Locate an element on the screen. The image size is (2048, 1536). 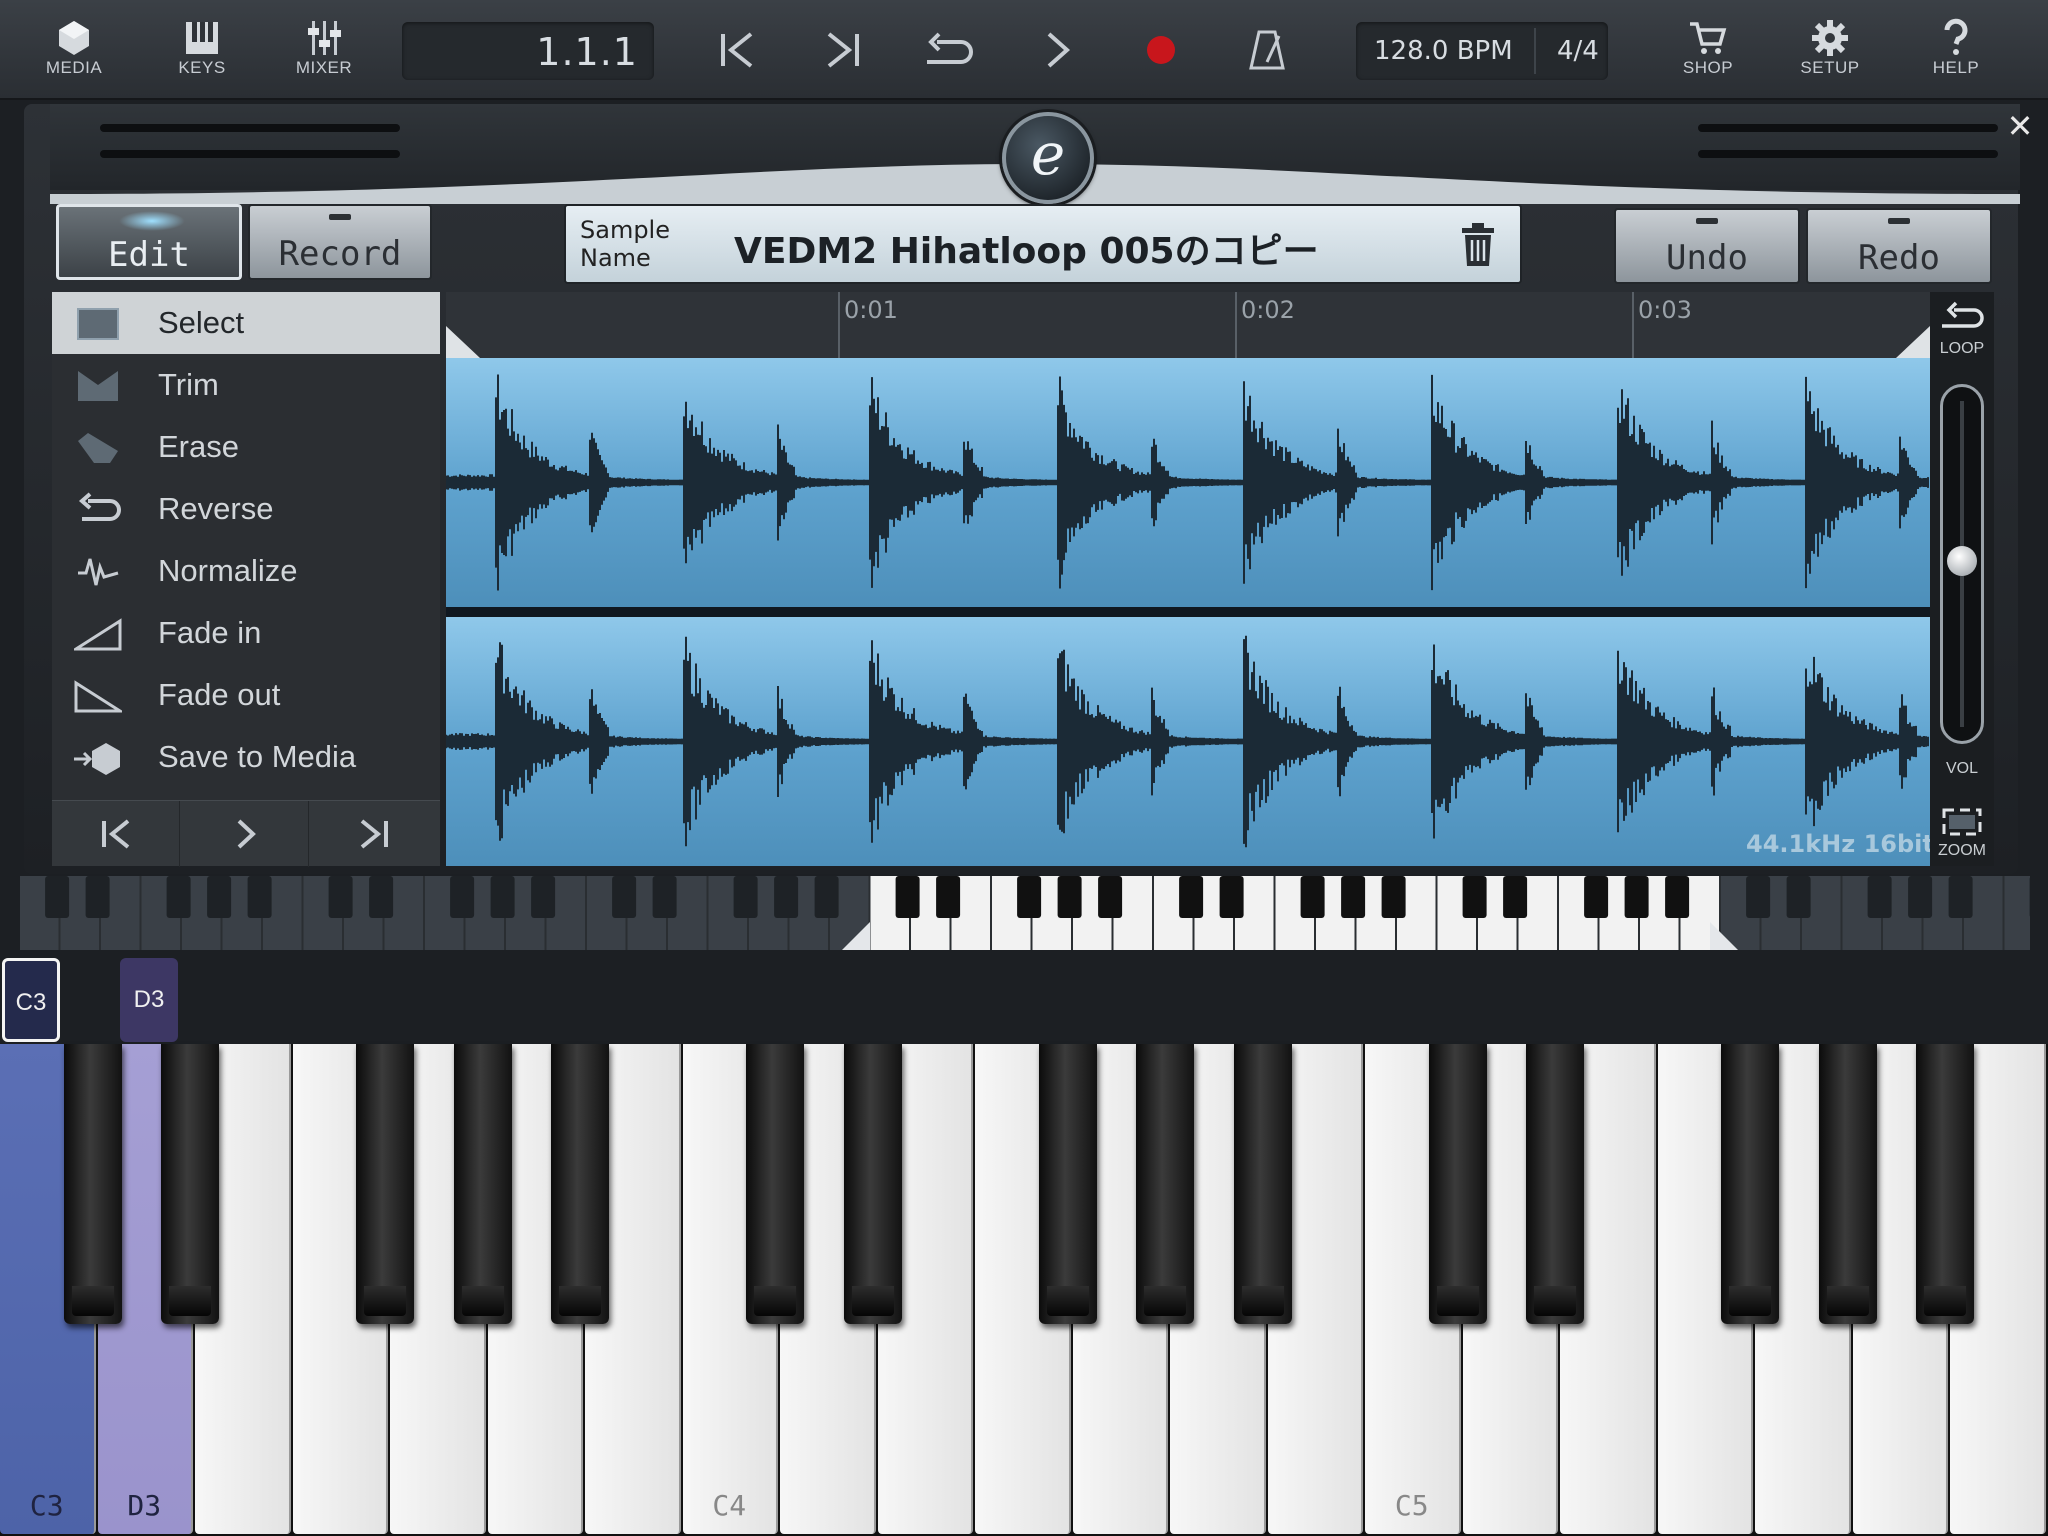
tempo-value: 128.0 BPM is located at coordinates (1443, 51).